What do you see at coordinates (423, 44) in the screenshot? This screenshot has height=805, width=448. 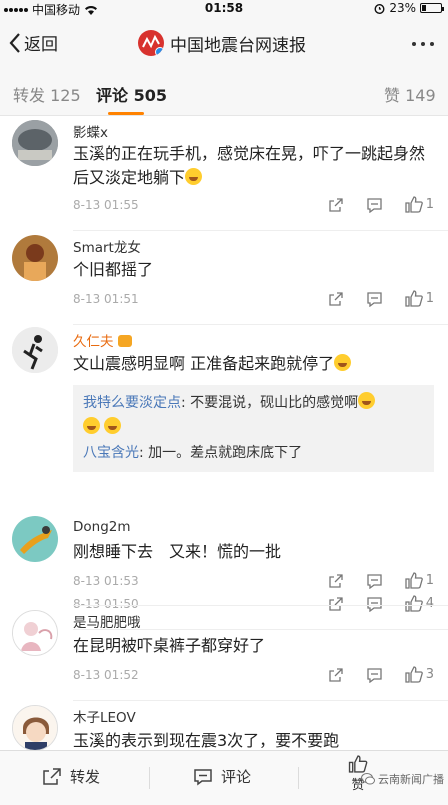 I see `more-menu-icon` at bounding box center [423, 44].